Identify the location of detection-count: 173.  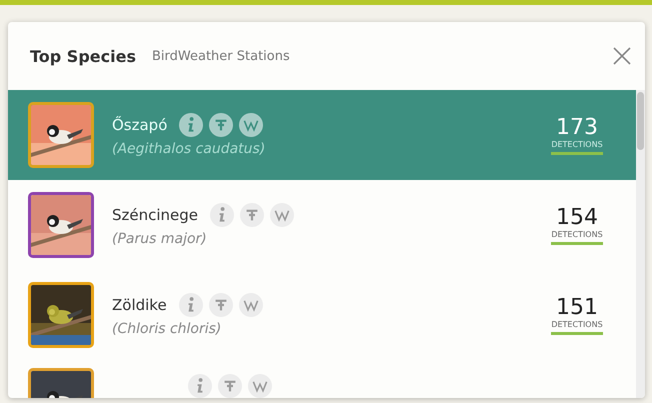
(577, 127).